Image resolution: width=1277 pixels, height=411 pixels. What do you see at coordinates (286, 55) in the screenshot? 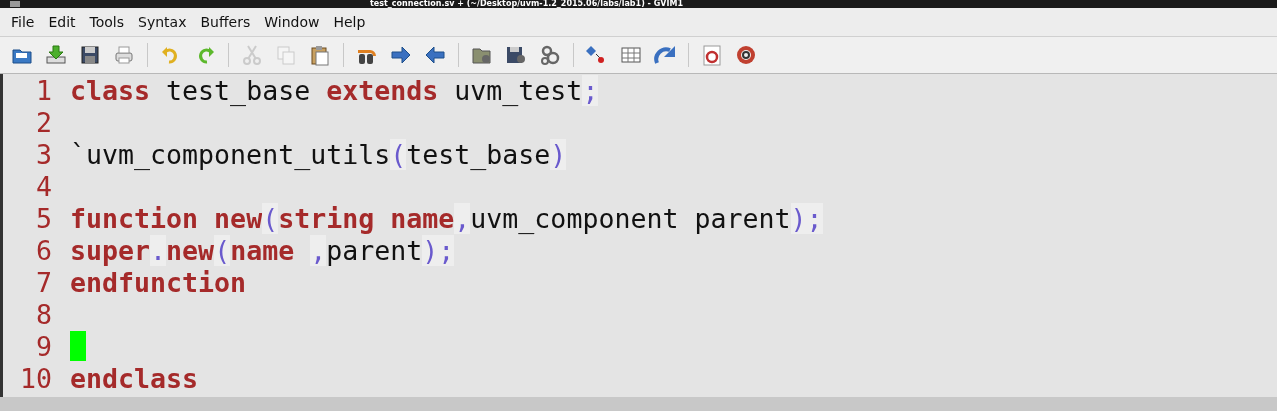
I see `copy-icon` at bounding box center [286, 55].